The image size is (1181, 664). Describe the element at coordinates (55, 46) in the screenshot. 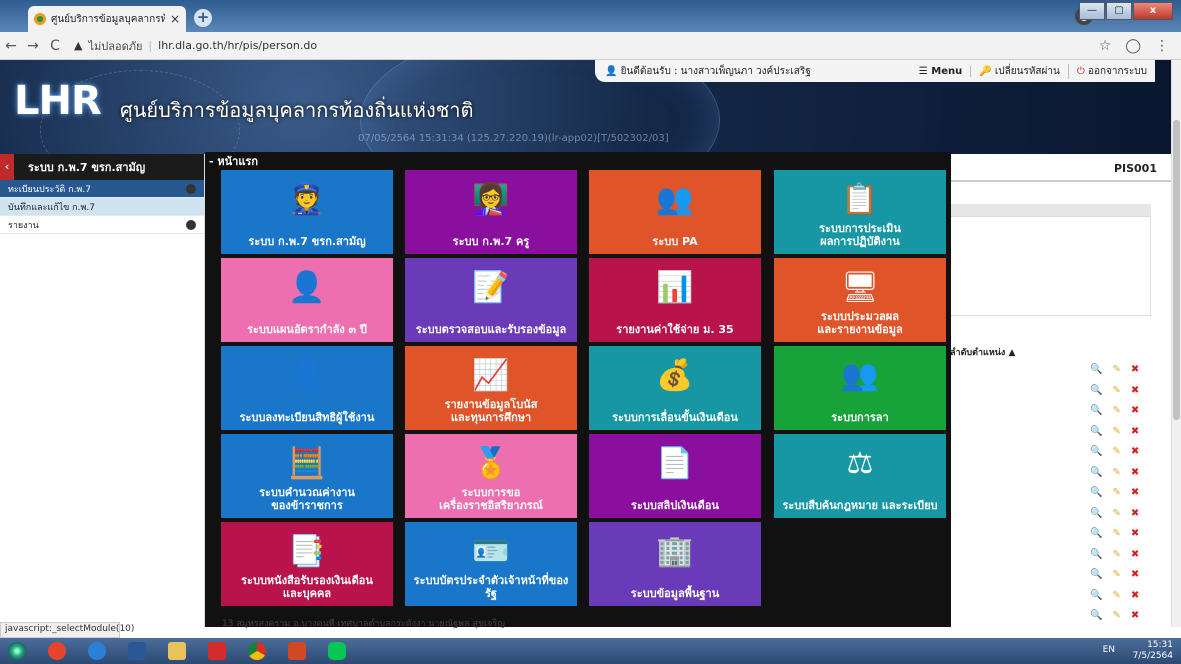

I see `reload-icon: C` at that location.